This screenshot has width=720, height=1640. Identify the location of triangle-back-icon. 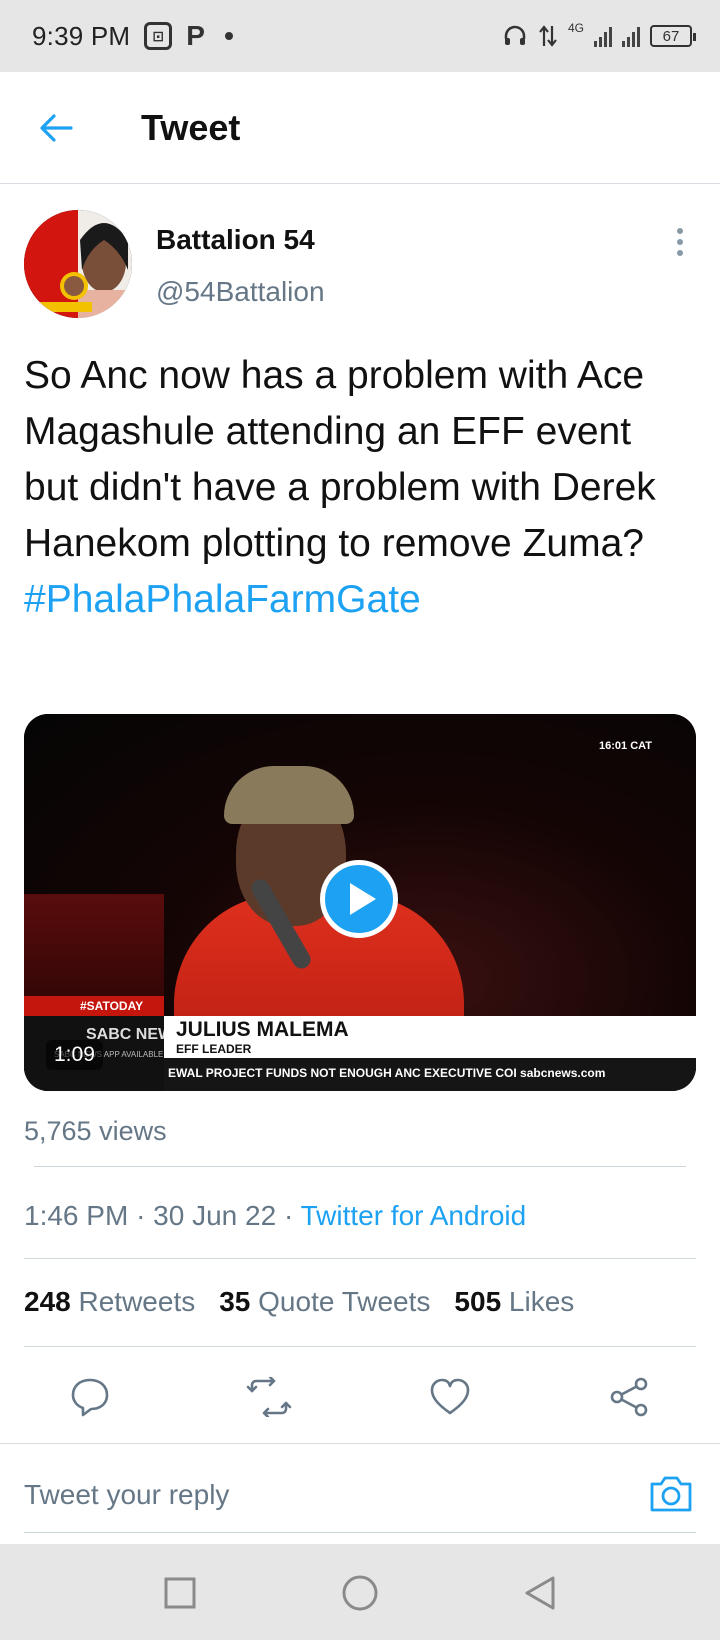
(540, 1593).